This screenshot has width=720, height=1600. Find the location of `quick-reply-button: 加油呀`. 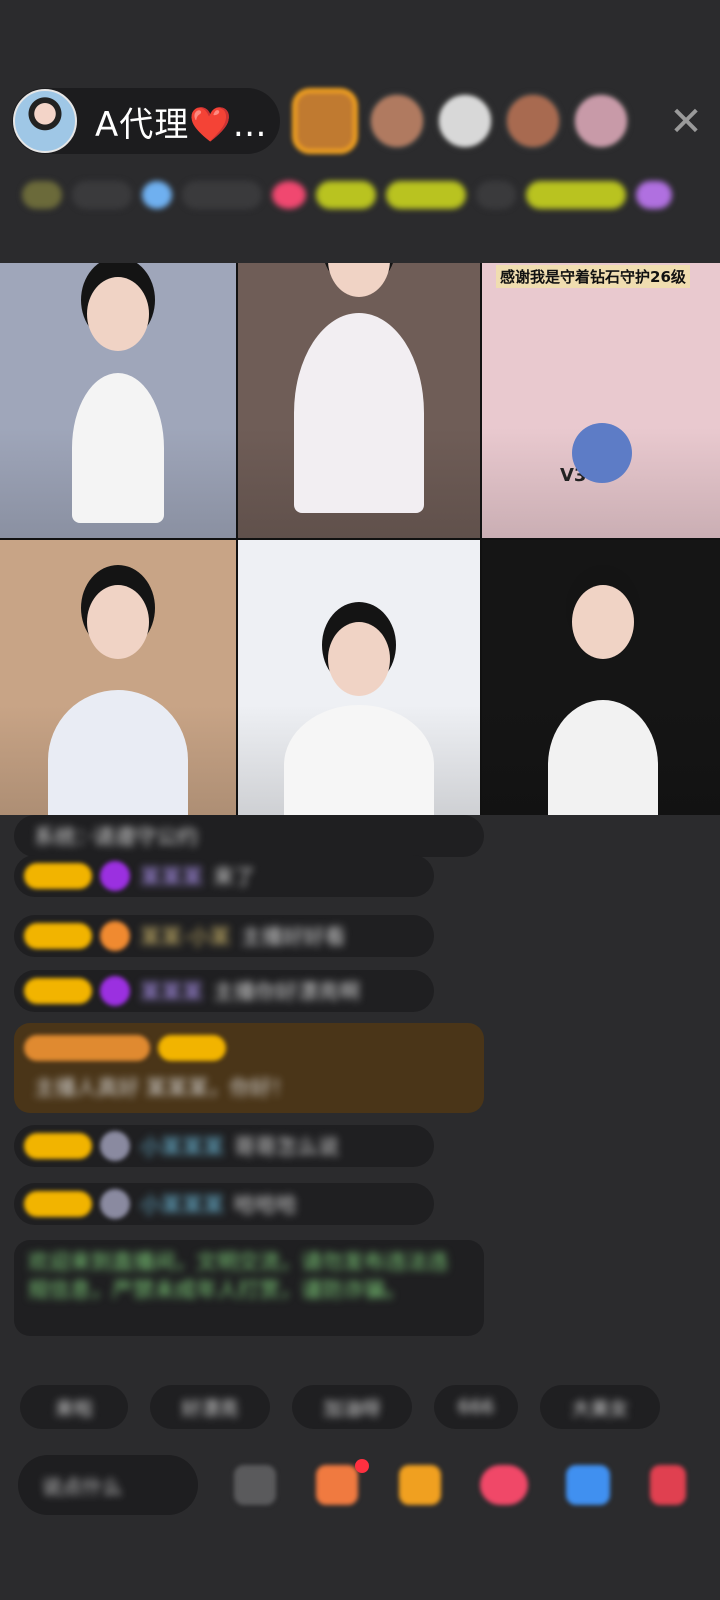

quick-reply-button: 加油呀 is located at coordinates (352, 1407).